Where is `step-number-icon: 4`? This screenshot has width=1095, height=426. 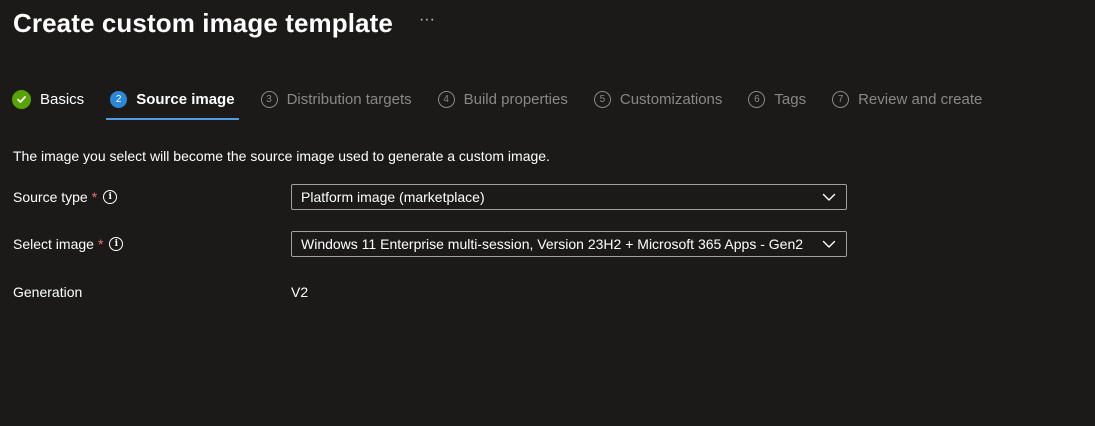
step-number-icon: 4 is located at coordinates (446, 99).